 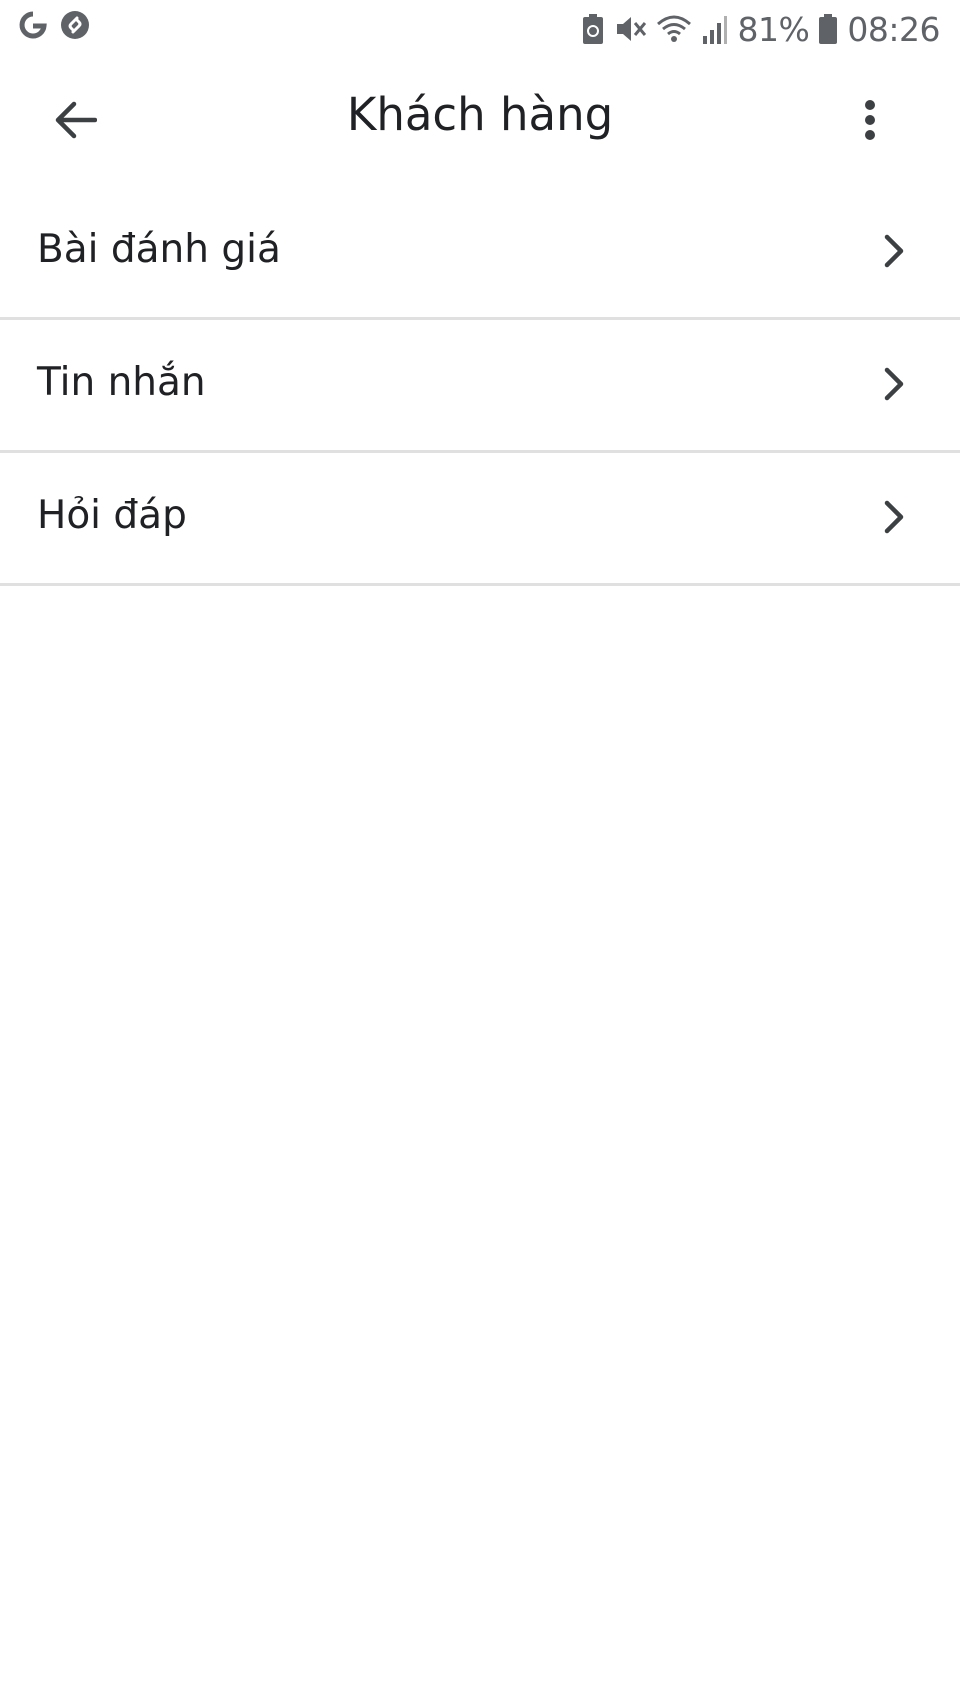 I want to click on menu-item-messages: Tin nhắn, so click(x=480, y=386).